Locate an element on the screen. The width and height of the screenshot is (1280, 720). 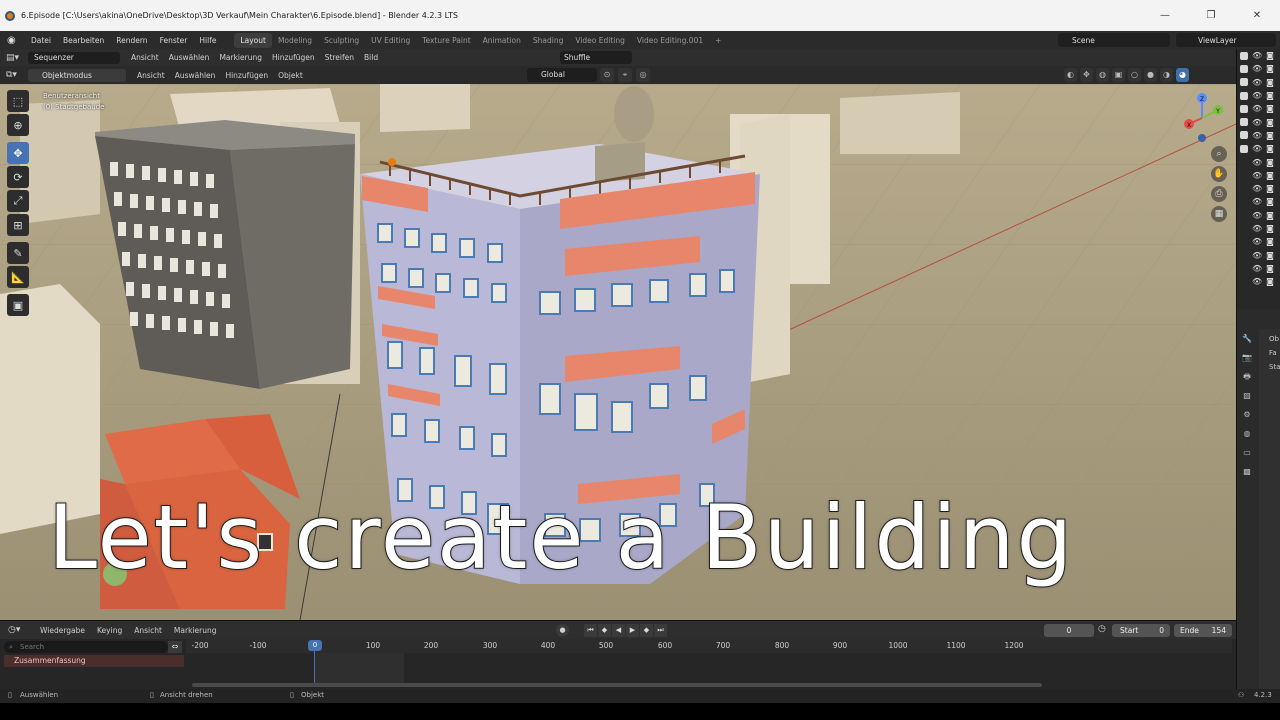
xray-icon: ▣ is located at coordinates (1118, 75).